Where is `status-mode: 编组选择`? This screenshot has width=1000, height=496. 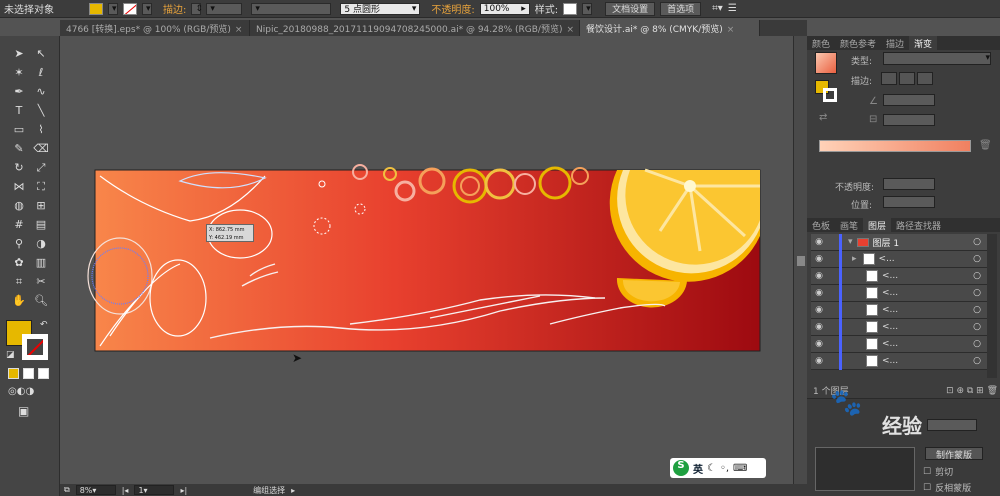
status-mode: 编组选择 is located at coordinates (269, 490).